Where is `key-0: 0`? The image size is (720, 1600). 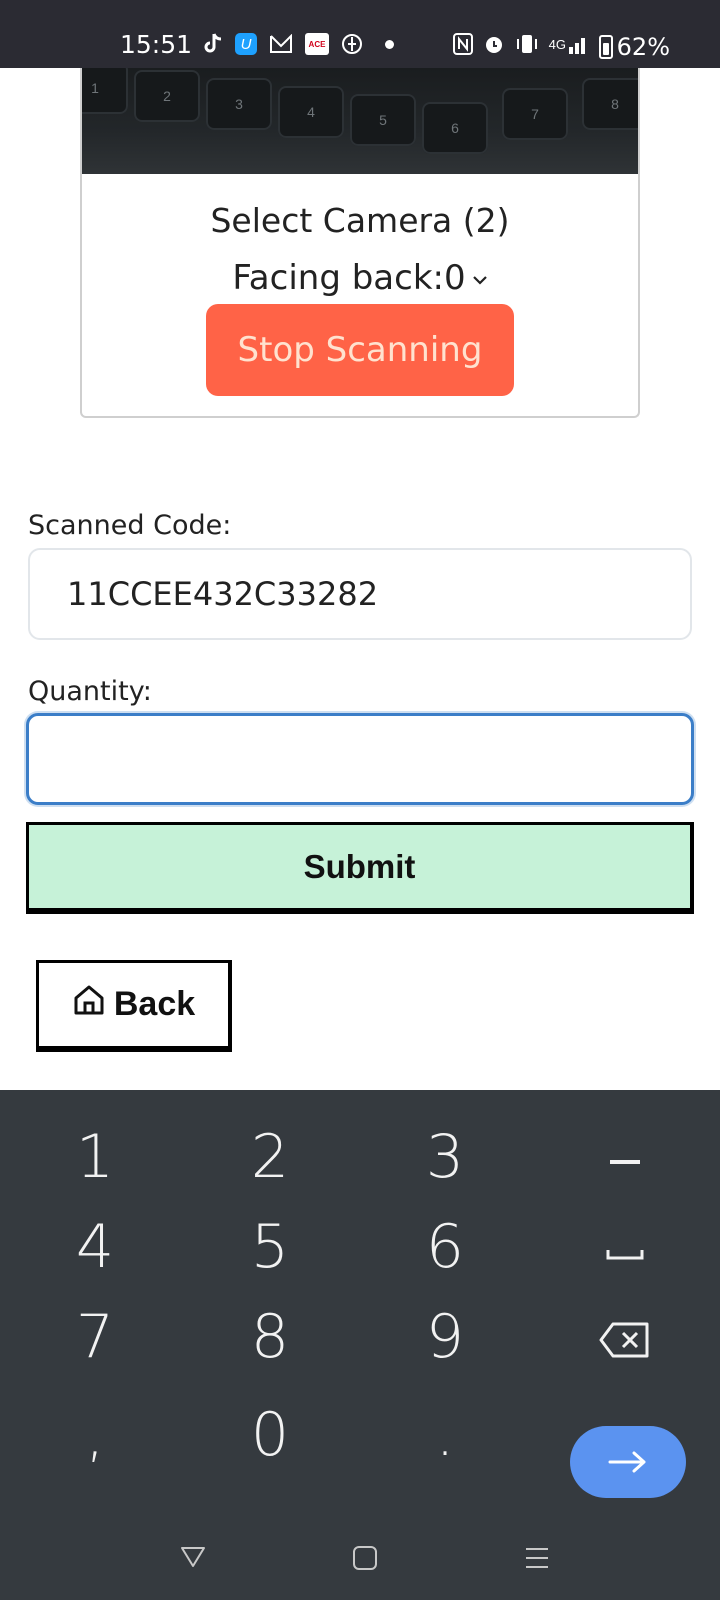 key-0: 0 is located at coordinates (270, 1435).